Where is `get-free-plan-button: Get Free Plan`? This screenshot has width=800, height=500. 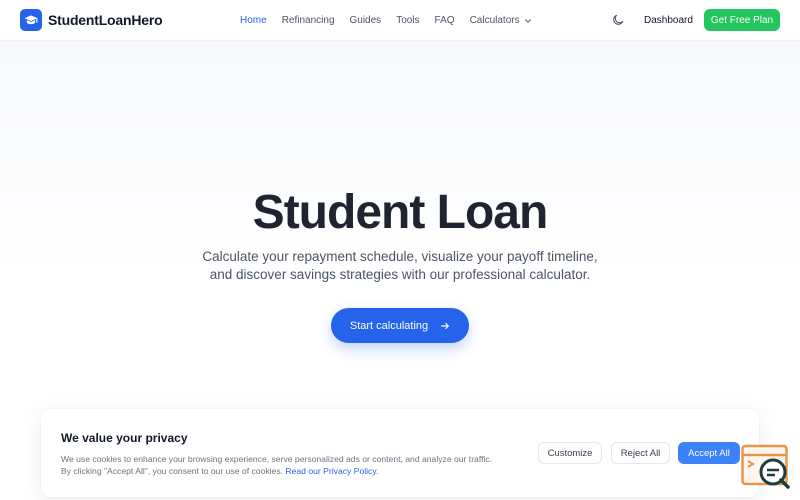
get-free-plan-button: Get Free Plan is located at coordinates (742, 20).